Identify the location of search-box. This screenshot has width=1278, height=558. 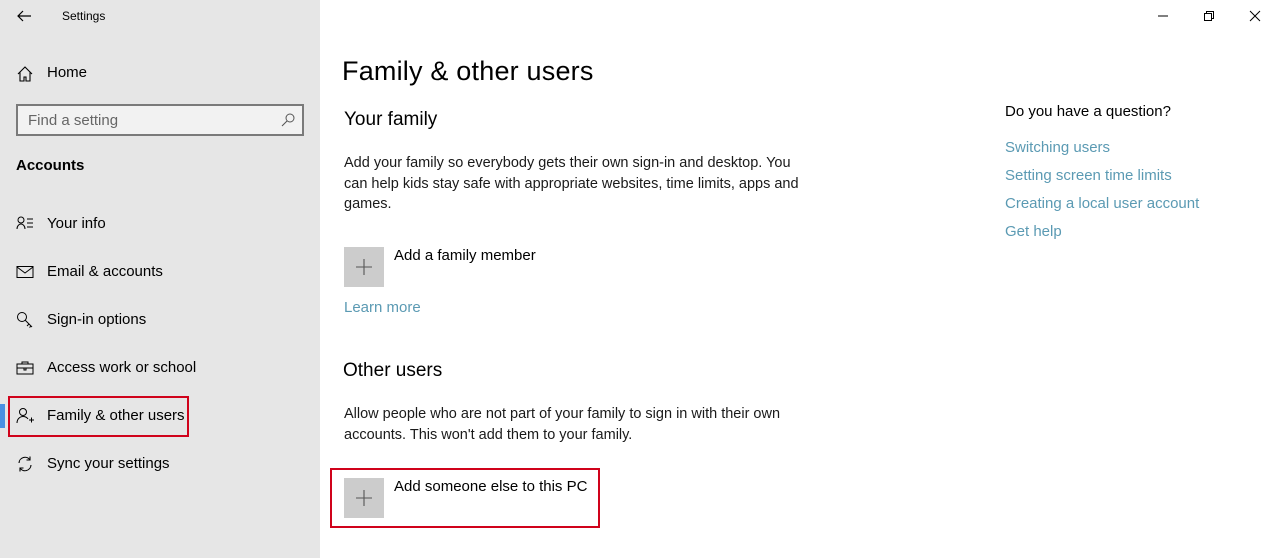
(160, 120).